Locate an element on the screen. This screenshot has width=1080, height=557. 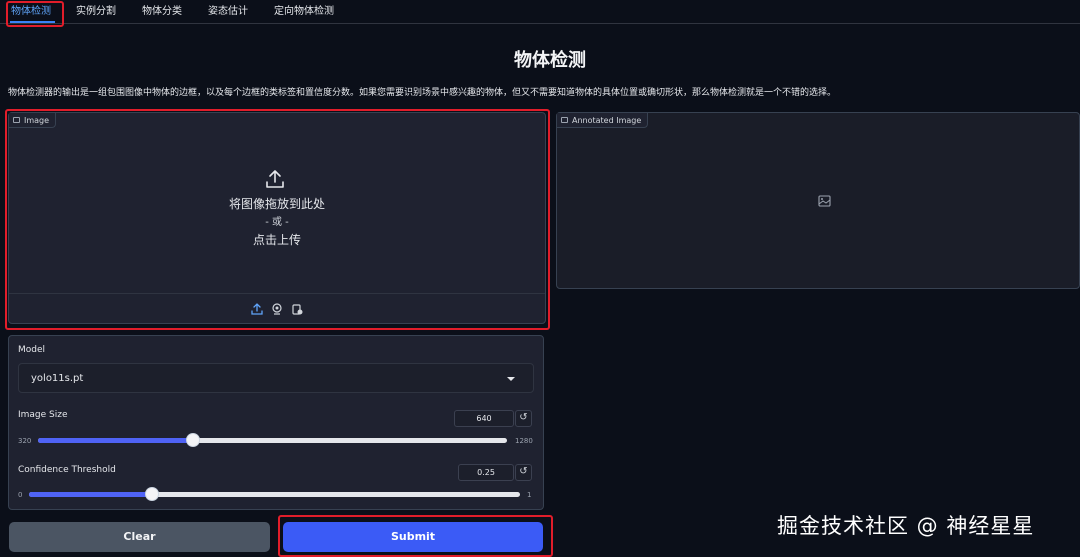
image-size-slider-thumb is located at coordinates (192, 440).